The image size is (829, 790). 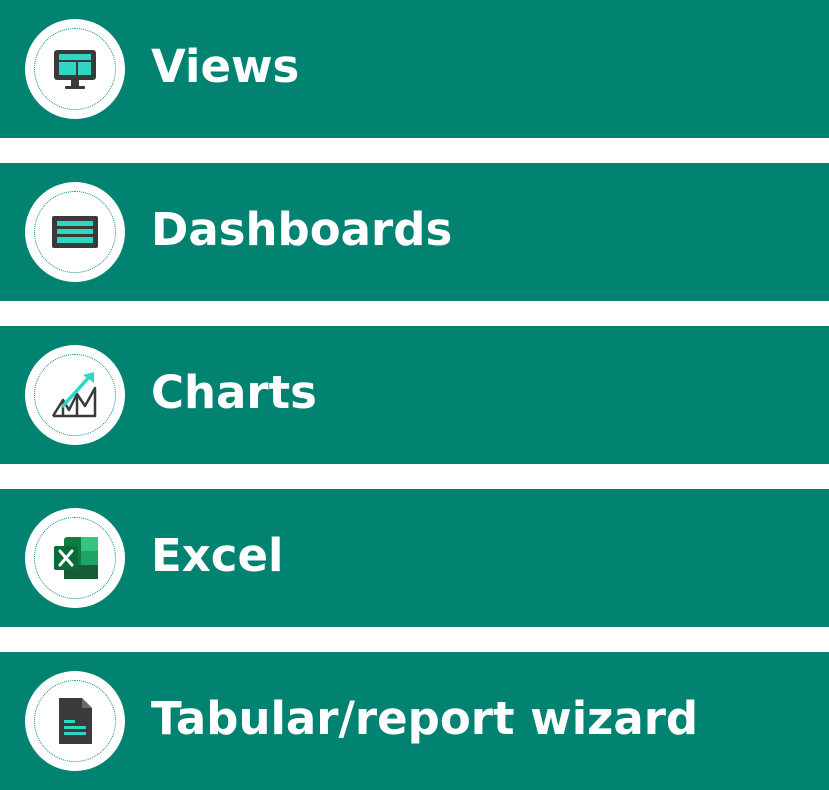 I want to click on menu-item-label: Dashboards, so click(x=302, y=229).